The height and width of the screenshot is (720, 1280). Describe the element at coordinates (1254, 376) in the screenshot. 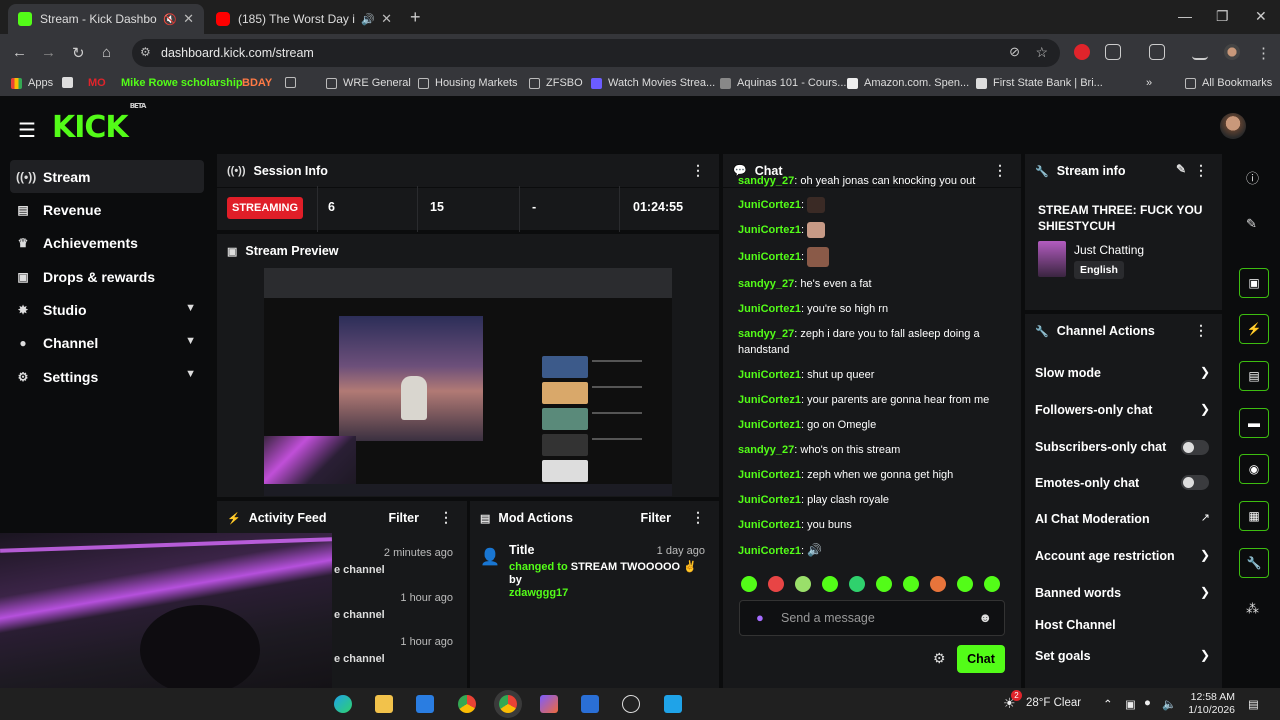

I see `document-panel-icon: ▤` at that location.